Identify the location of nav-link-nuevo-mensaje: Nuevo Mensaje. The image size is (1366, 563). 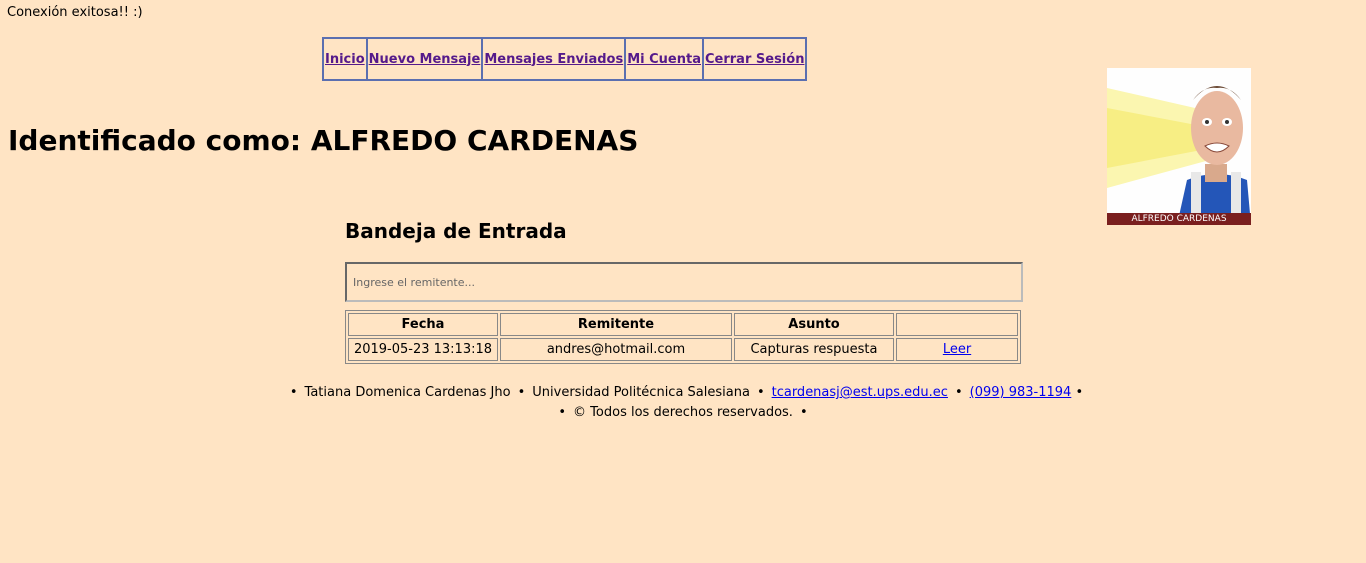
(425, 59).